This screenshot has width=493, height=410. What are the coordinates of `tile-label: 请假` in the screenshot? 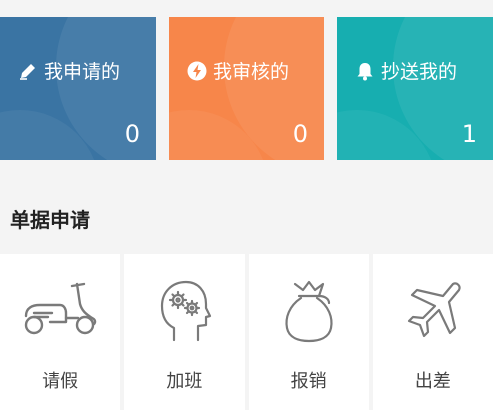 It's located at (60, 381).